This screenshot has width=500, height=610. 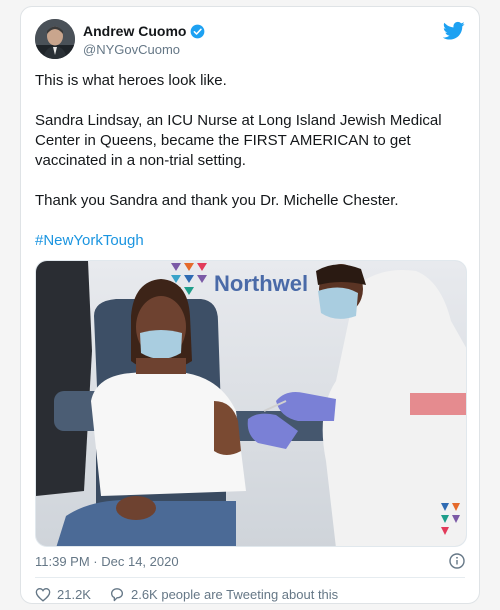 I want to click on like-count: 21.2K, so click(x=74, y=594).